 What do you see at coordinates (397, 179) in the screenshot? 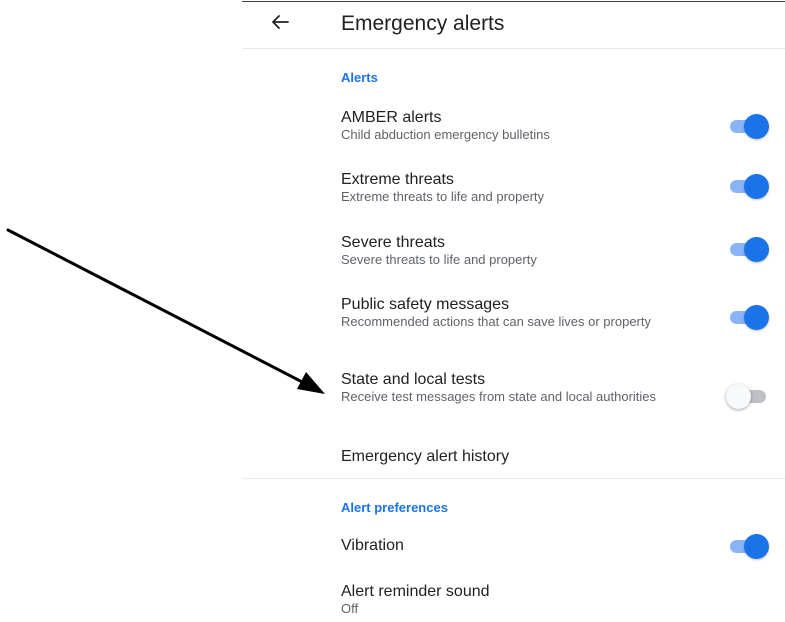
I see `setting-title: Extreme threats` at bounding box center [397, 179].